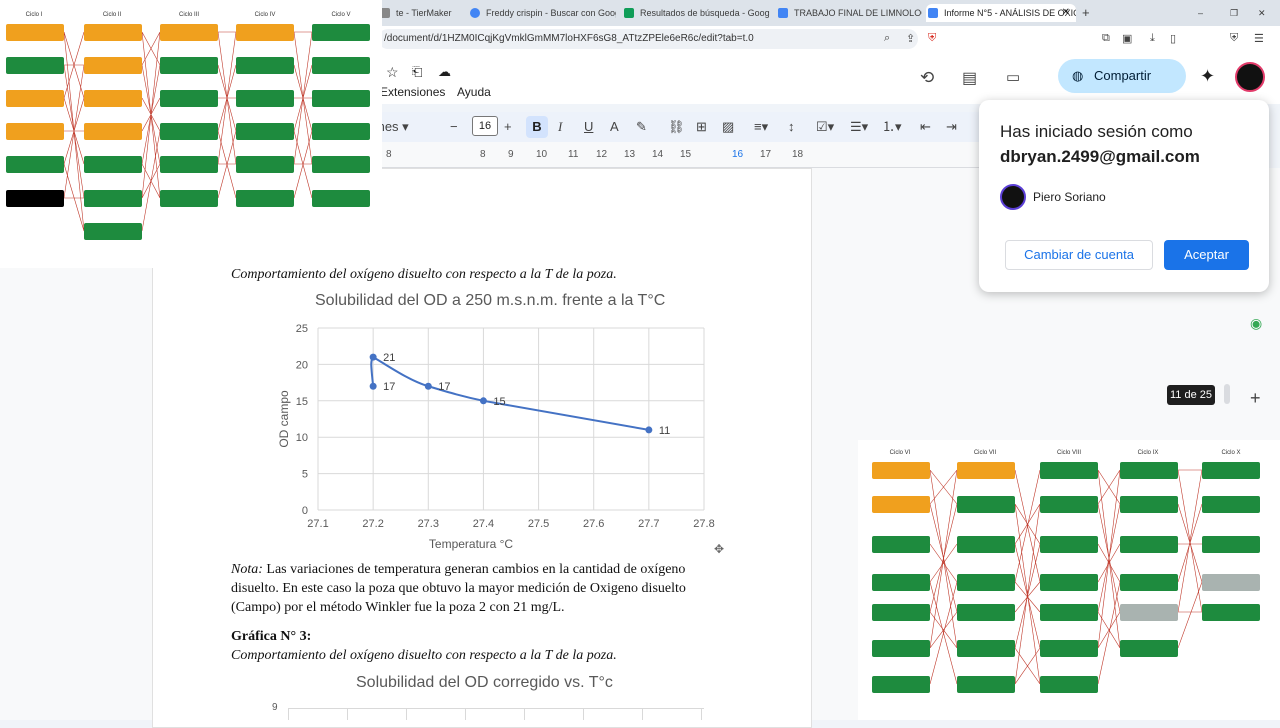 The height and width of the screenshot is (728, 1280). Describe the element at coordinates (969, 78) in the screenshot. I see `comments-icon: ▤` at that location.